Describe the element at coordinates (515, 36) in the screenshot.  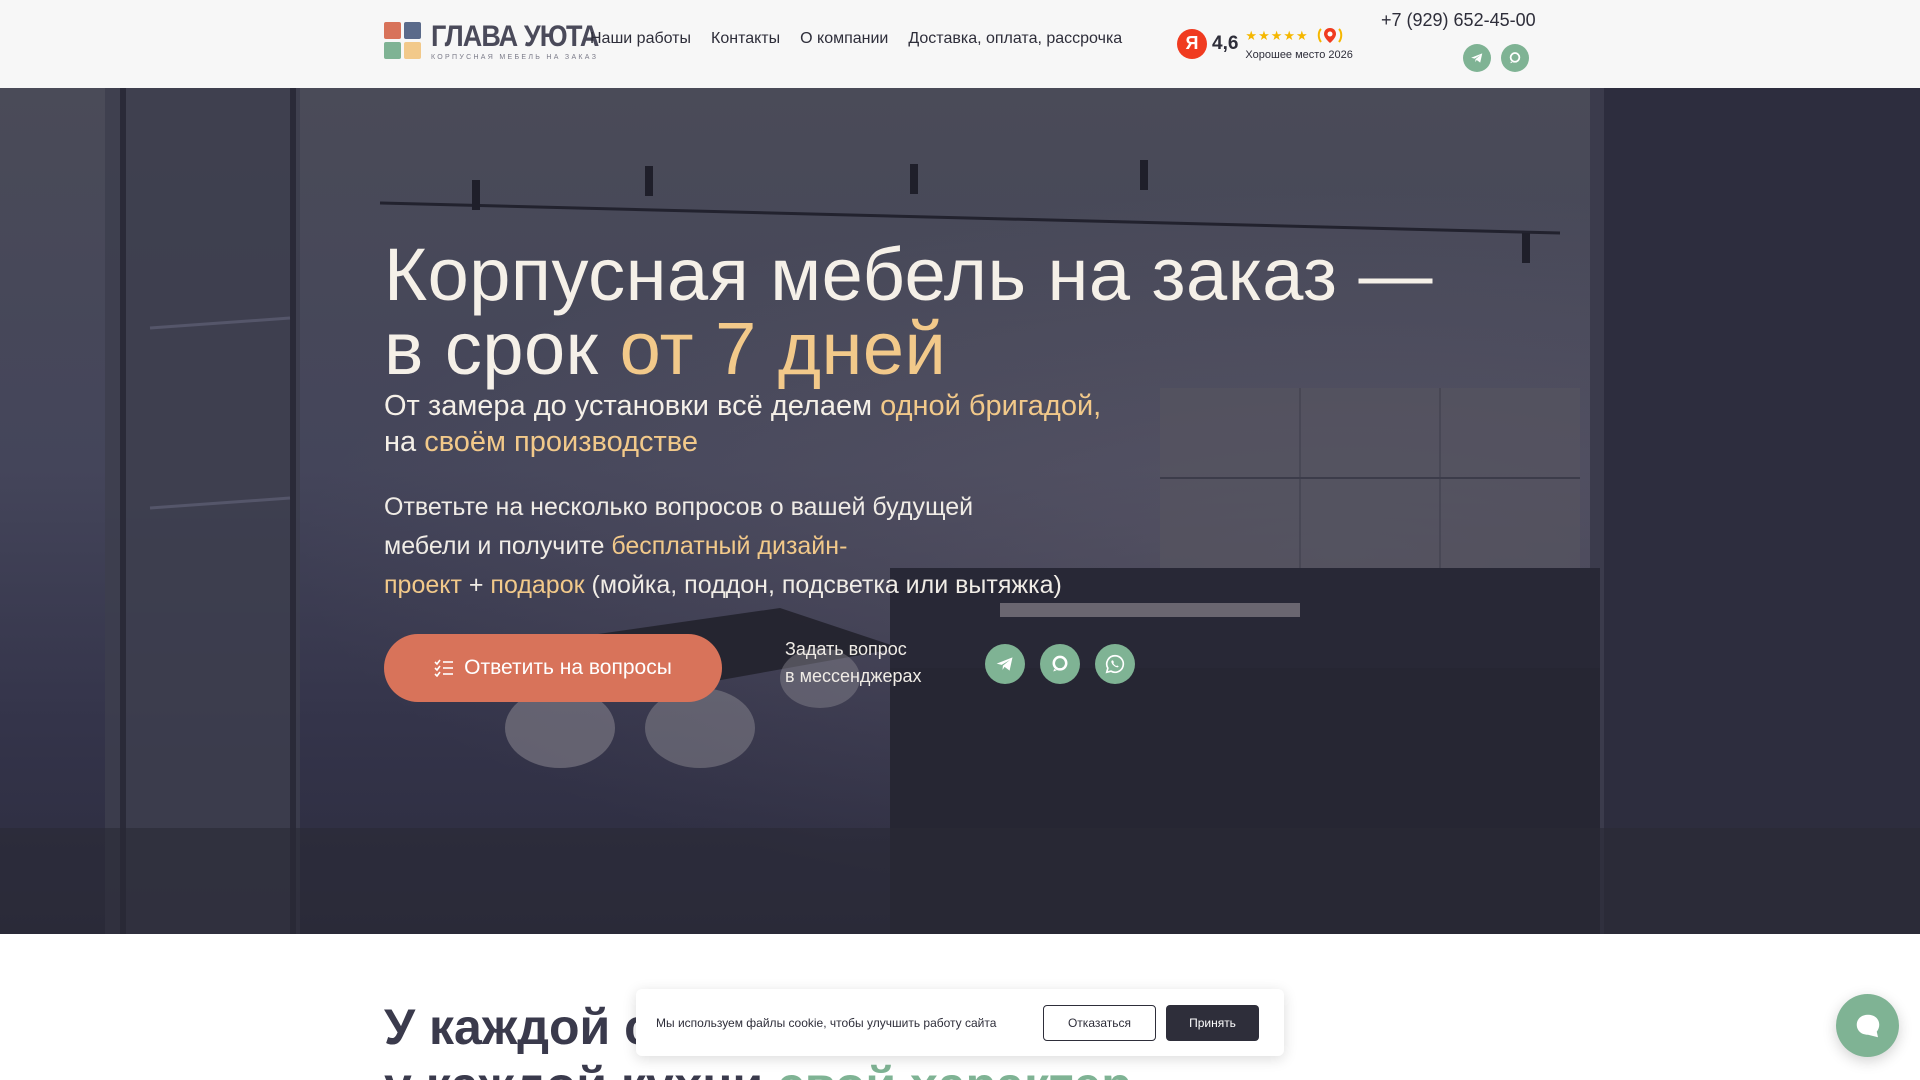
I see `logo-name: ГЛАВА УЮТА` at that location.